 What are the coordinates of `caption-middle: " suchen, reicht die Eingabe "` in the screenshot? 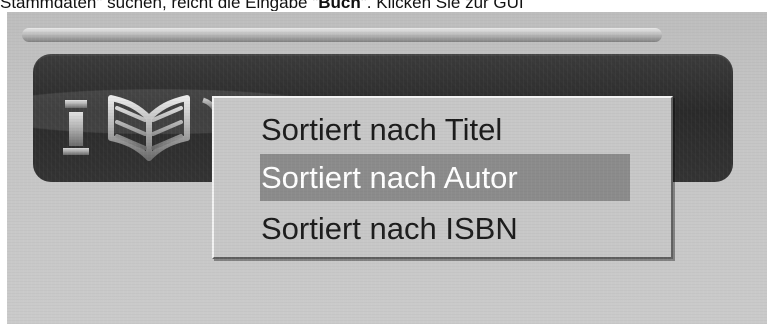 It's located at (207, 5).